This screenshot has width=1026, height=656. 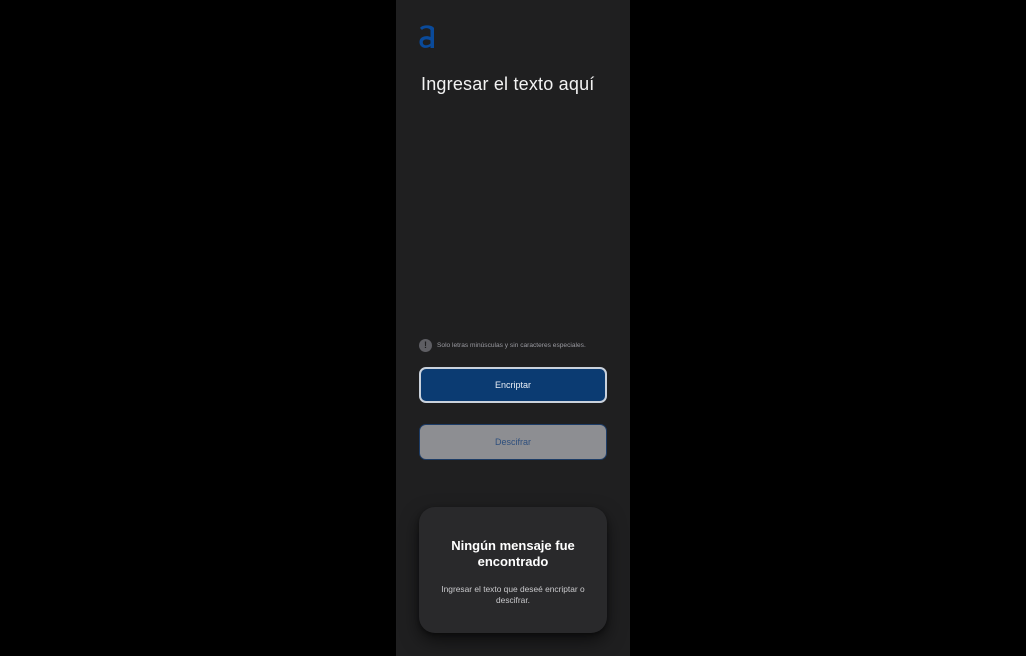 What do you see at coordinates (425, 345) in the screenshot?
I see `exclamation-icon: !` at bounding box center [425, 345].